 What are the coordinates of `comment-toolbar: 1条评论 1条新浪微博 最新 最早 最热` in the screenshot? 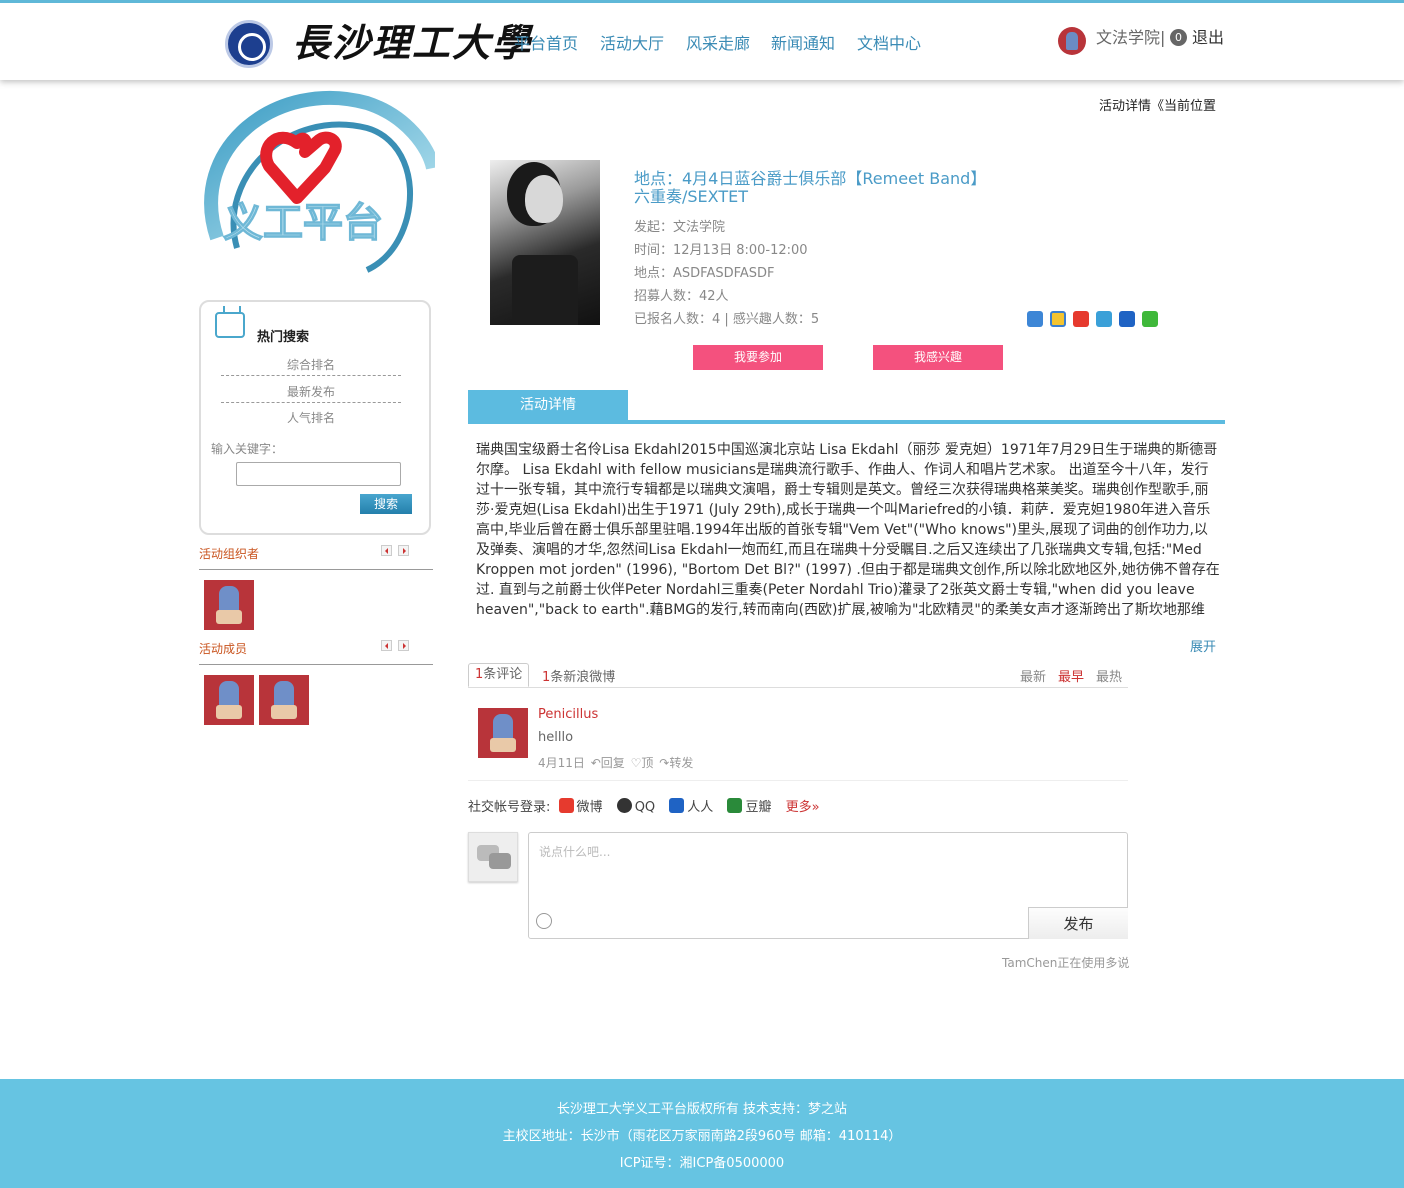 It's located at (798, 675).